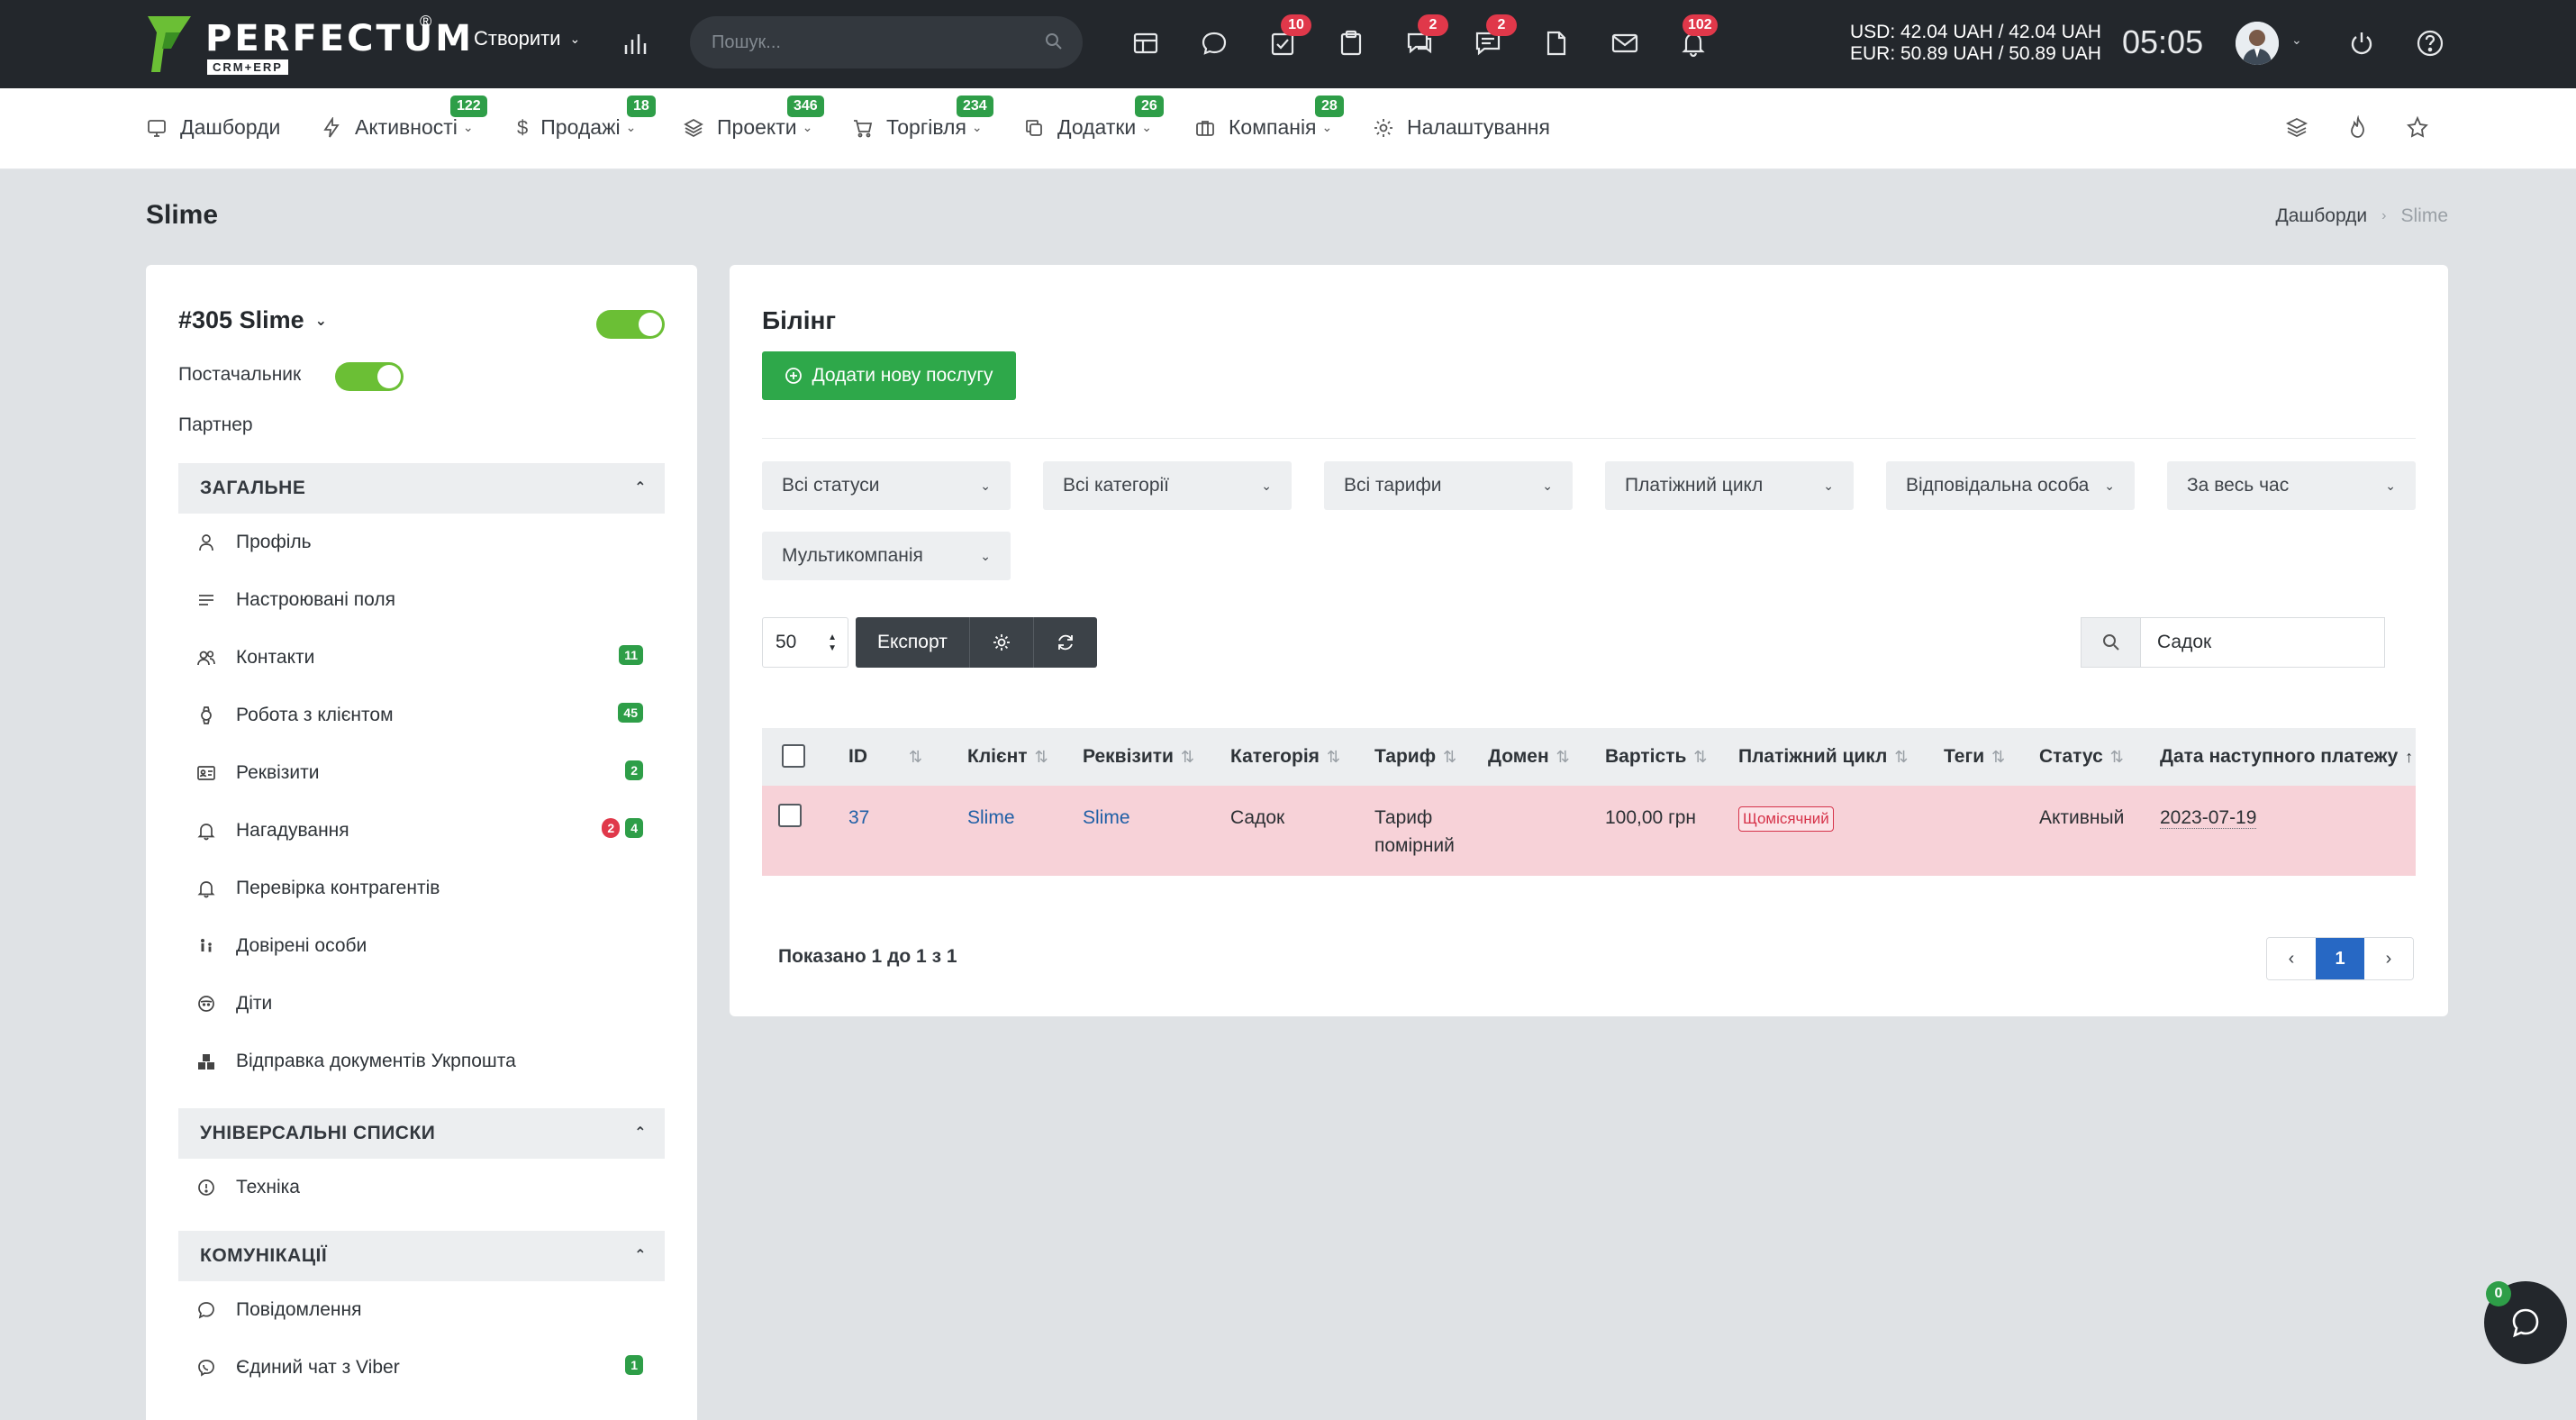  Describe the element at coordinates (1008, 757) in the screenshot. I see `col-client: Клієнт ⇅` at that location.